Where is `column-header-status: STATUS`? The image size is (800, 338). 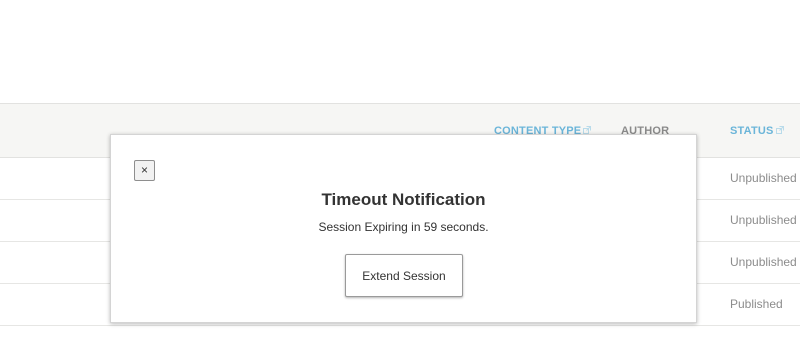
column-header-status: STATUS is located at coordinates (757, 131).